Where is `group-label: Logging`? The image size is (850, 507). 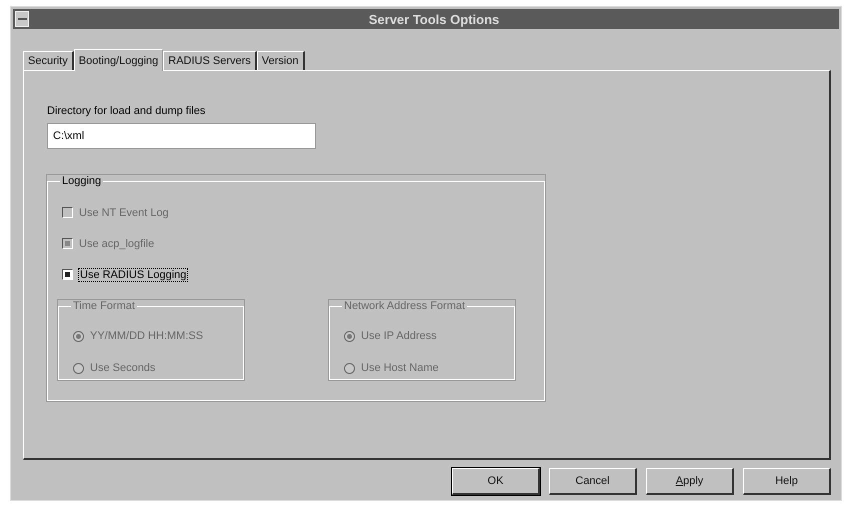 group-label: Logging is located at coordinates (81, 181).